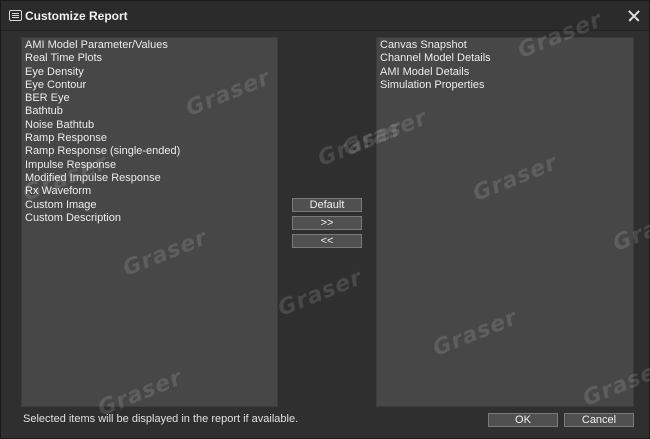 This screenshot has width=650, height=439. Describe the element at coordinates (149, 178) in the screenshot. I see `list-item: Modified Impulse Response` at that location.